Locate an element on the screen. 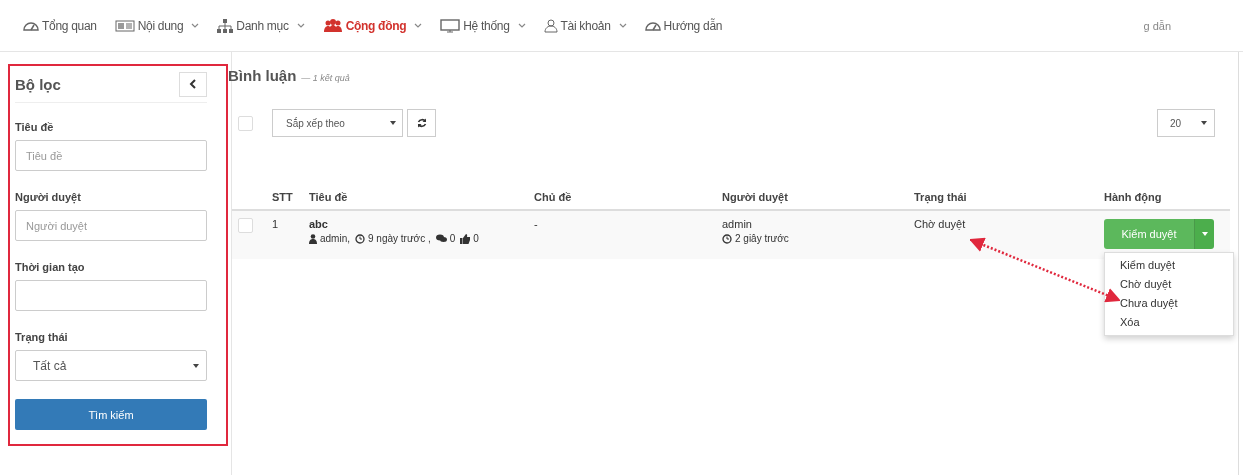 The height and width of the screenshot is (475, 1243). review-time: 2 giây trước is located at coordinates (762, 238).